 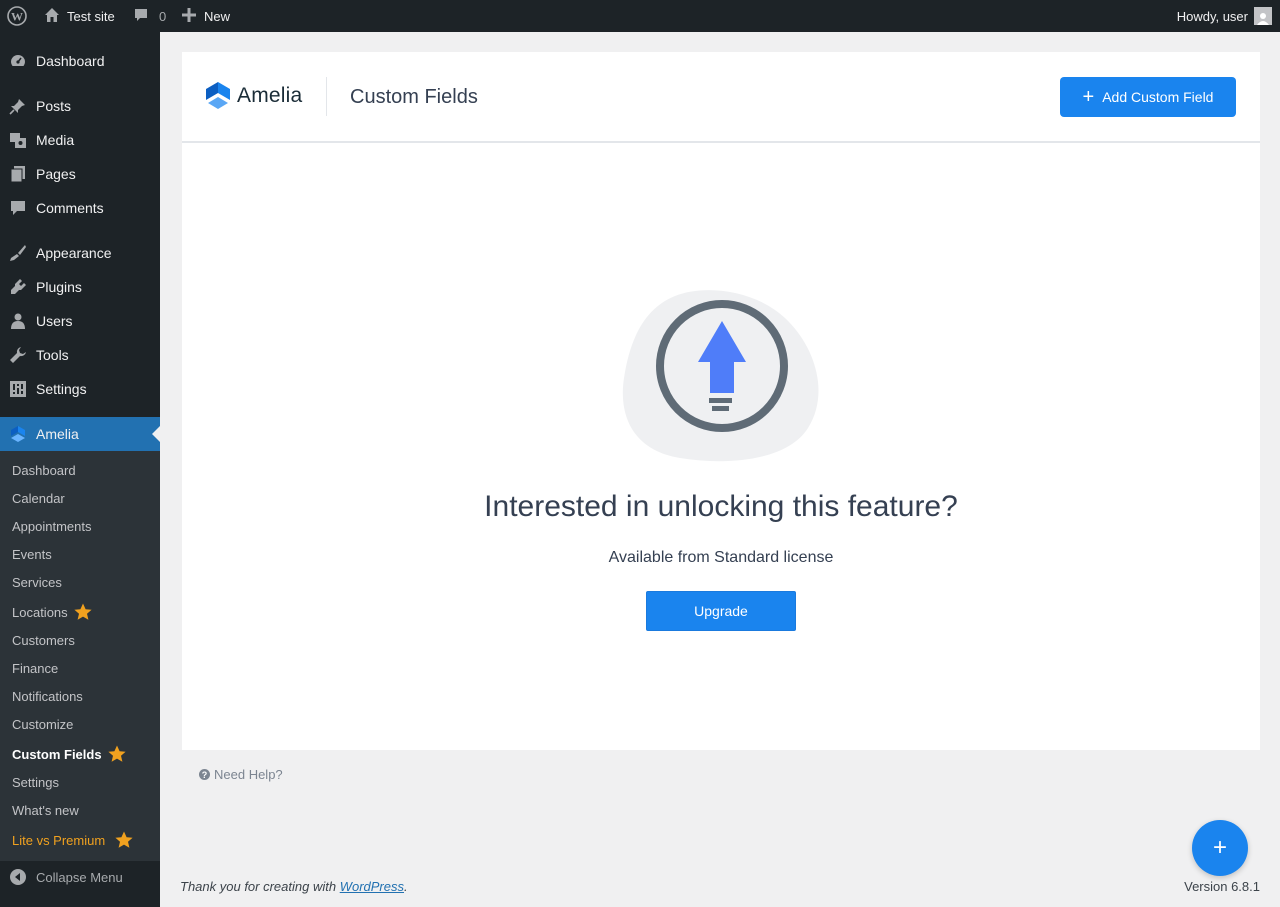 What do you see at coordinates (326, 96) in the screenshot?
I see `header-divider` at bounding box center [326, 96].